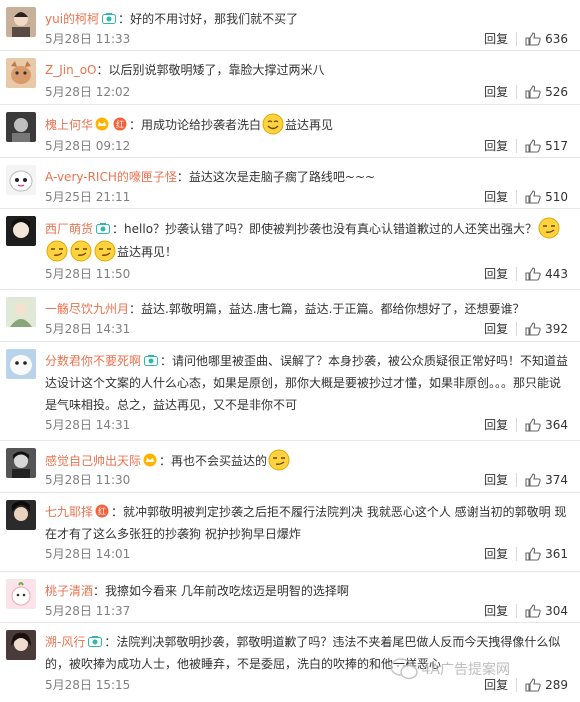  What do you see at coordinates (306, 197) in the screenshot?
I see `comment-meta: 5月25日 21:11 回复 510` at bounding box center [306, 197].